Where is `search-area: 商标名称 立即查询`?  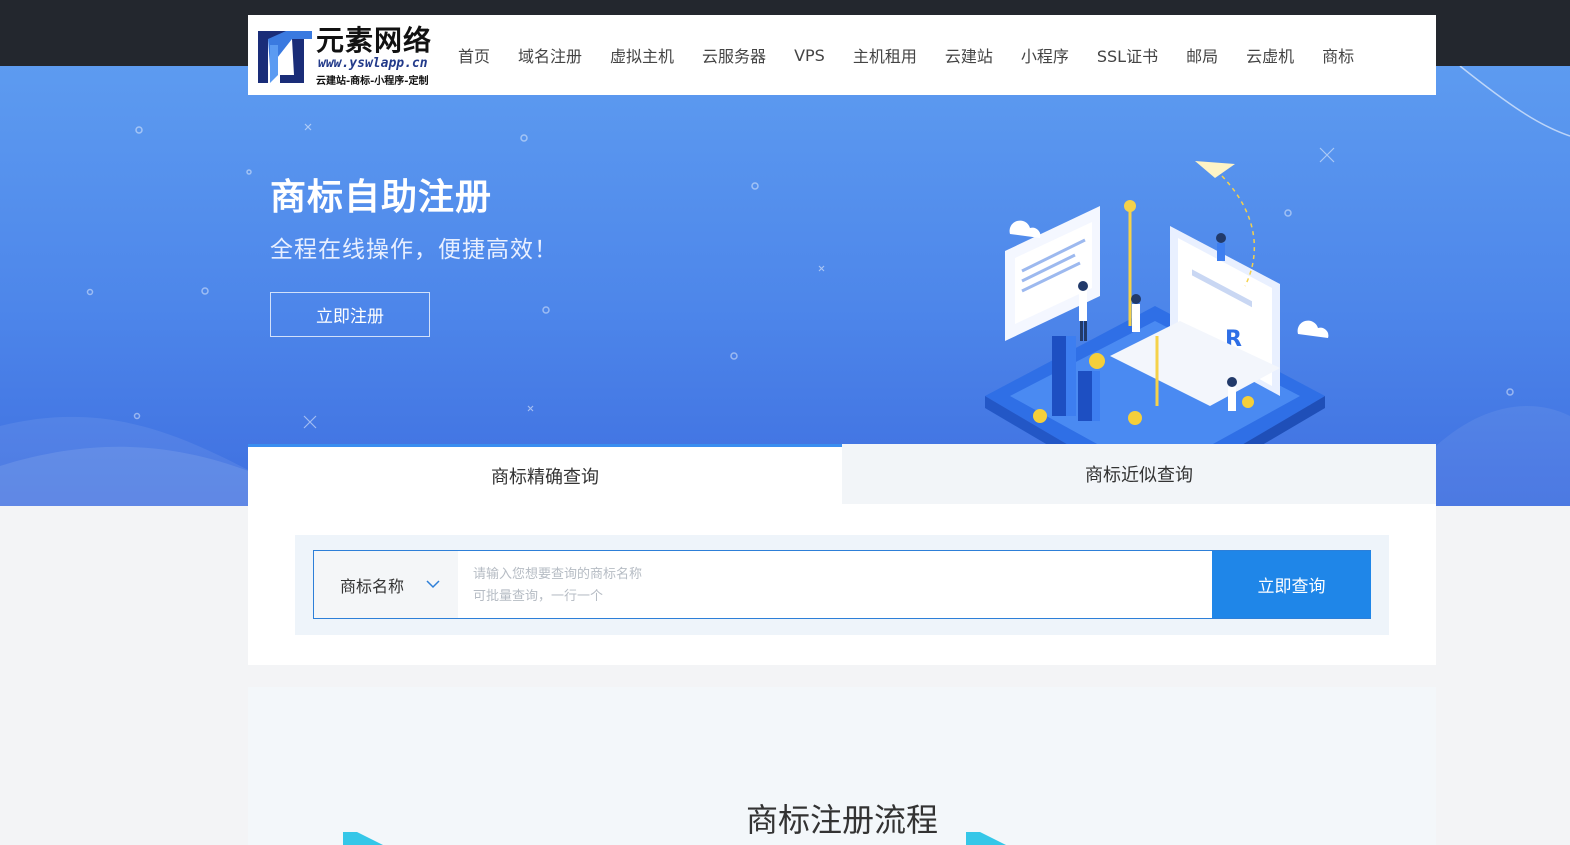 search-area: 商标名称 立即查询 is located at coordinates (842, 585).